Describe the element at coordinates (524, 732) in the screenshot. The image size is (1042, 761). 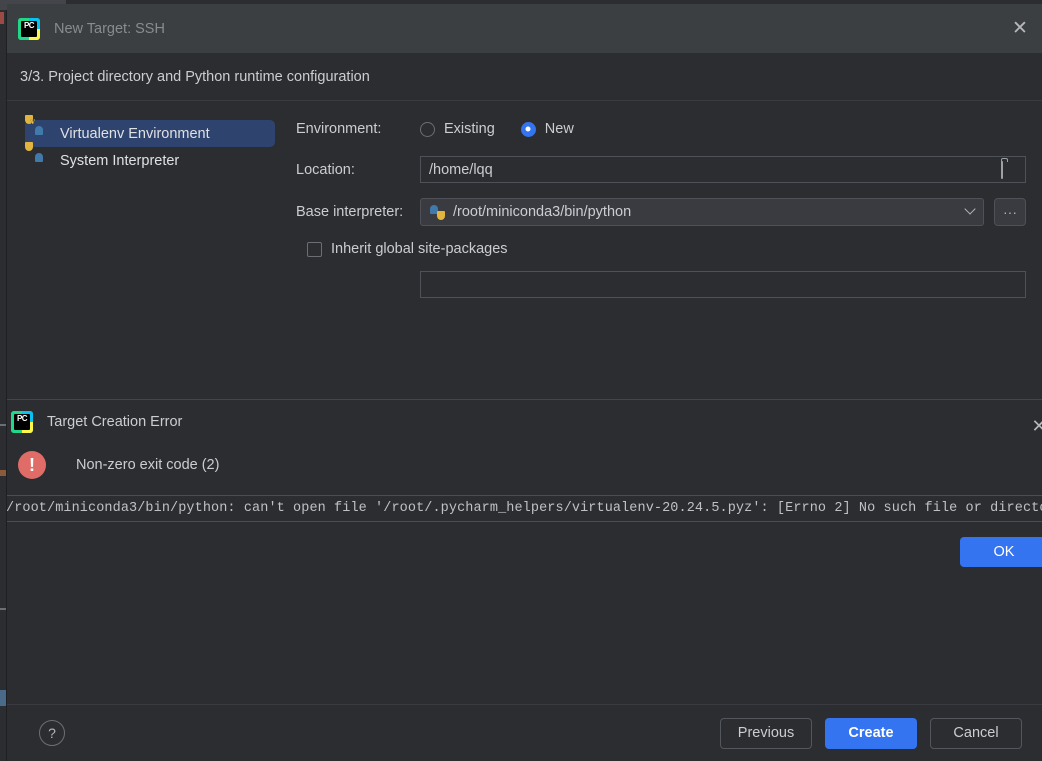
I see `dialog-footer: ? Previous Create Cancel` at that location.